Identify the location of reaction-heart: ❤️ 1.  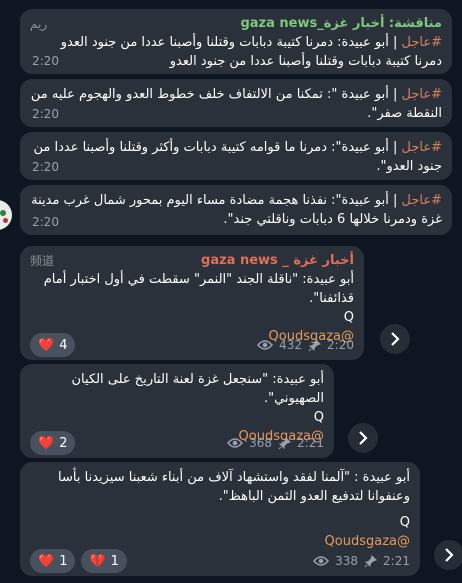
(53, 561).